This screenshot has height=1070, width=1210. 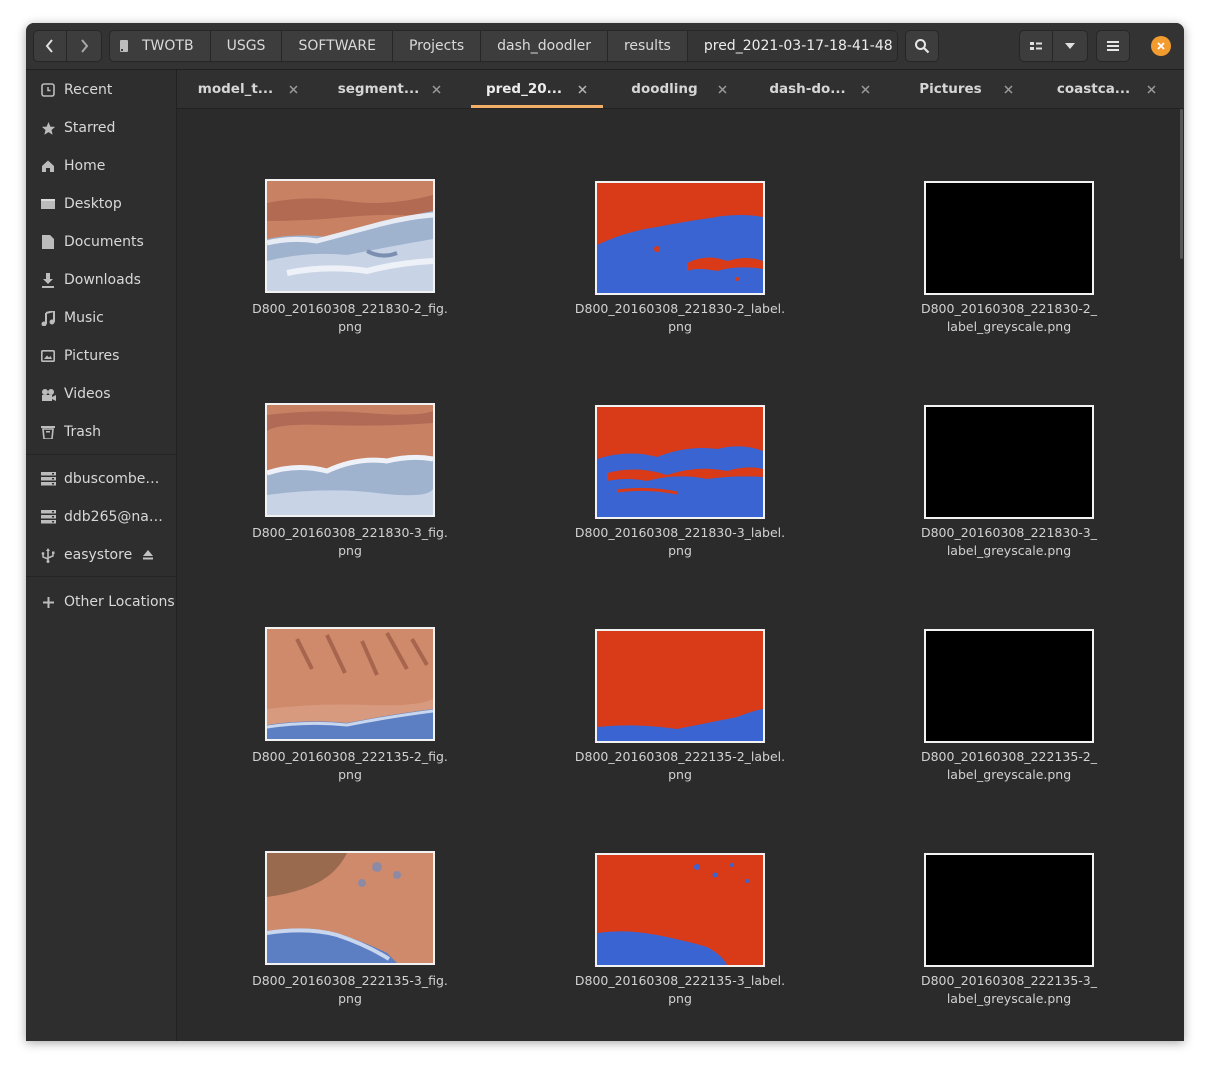 What do you see at coordinates (647, 46) in the screenshot?
I see `breadcrumb-results: results` at bounding box center [647, 46].